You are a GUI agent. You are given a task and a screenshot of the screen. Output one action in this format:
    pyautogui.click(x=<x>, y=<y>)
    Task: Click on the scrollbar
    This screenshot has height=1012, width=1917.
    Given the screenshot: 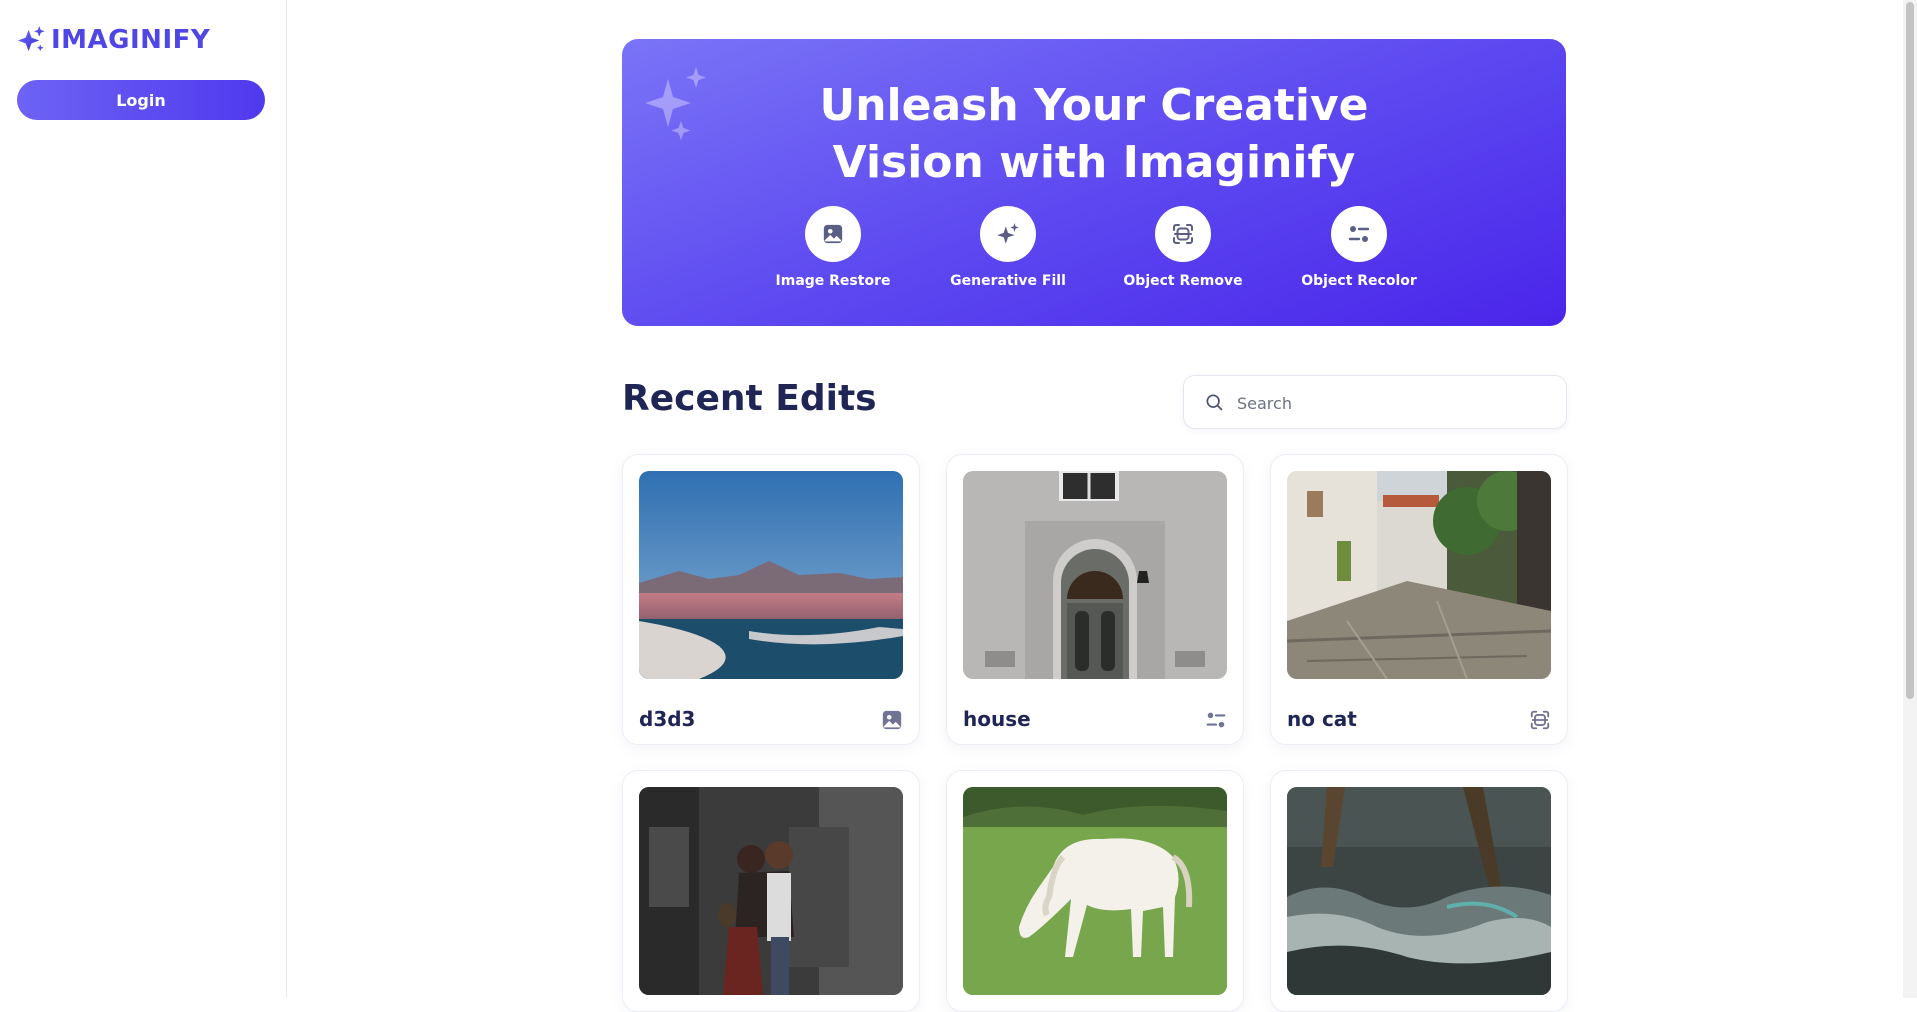 What is the action you would take?
    pyautogui.click(x=1910, y=499)
    